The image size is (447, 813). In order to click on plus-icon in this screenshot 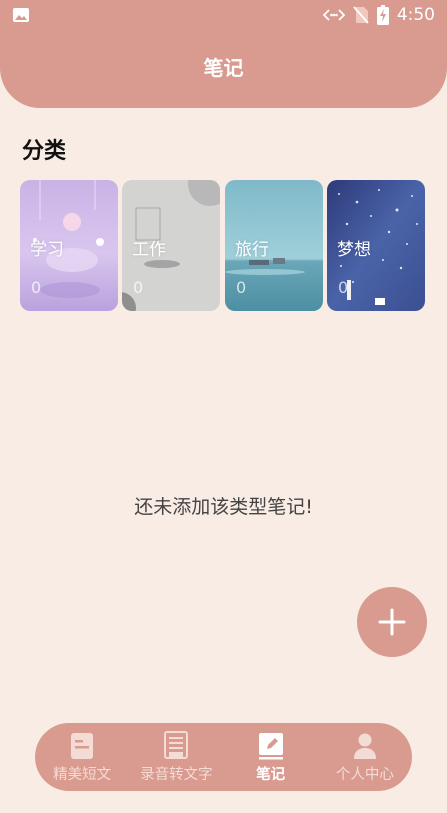, I will do `click(392, 622)`.